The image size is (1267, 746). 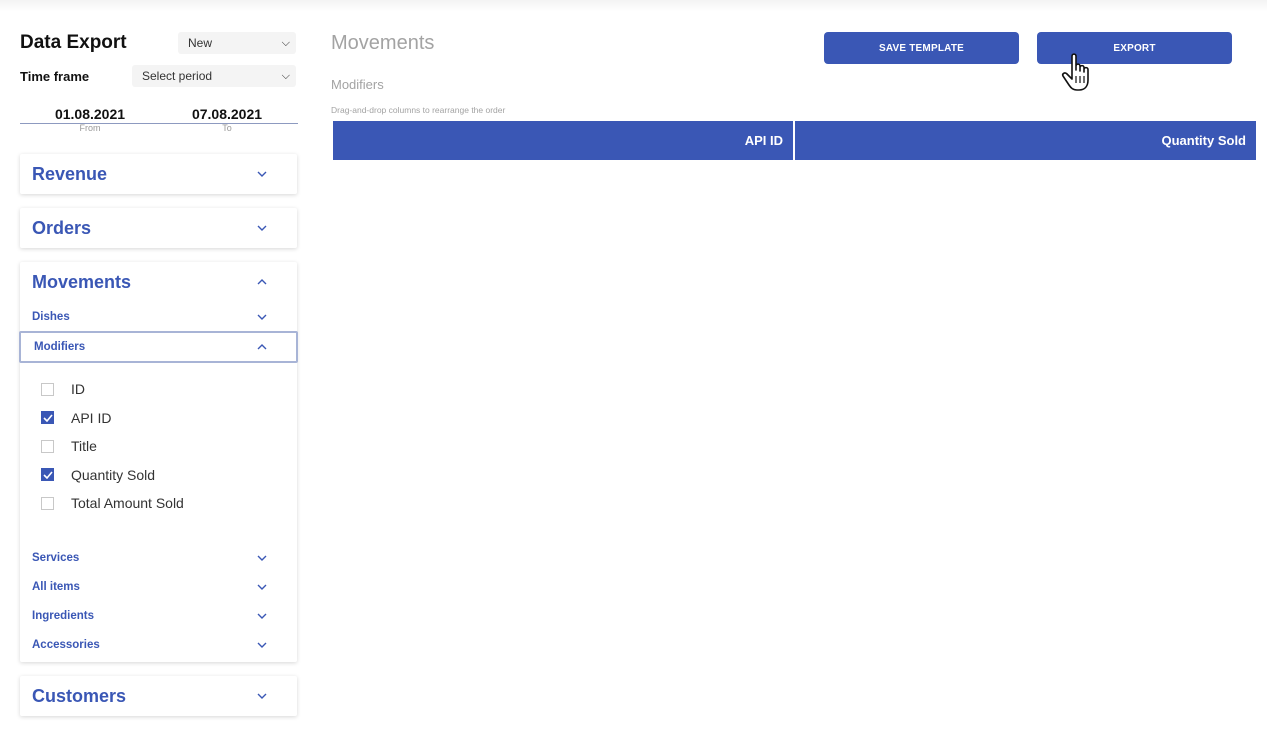 I want to click on timeframe-row: Time frame Select period ⌵, so click(x=159, y=76).